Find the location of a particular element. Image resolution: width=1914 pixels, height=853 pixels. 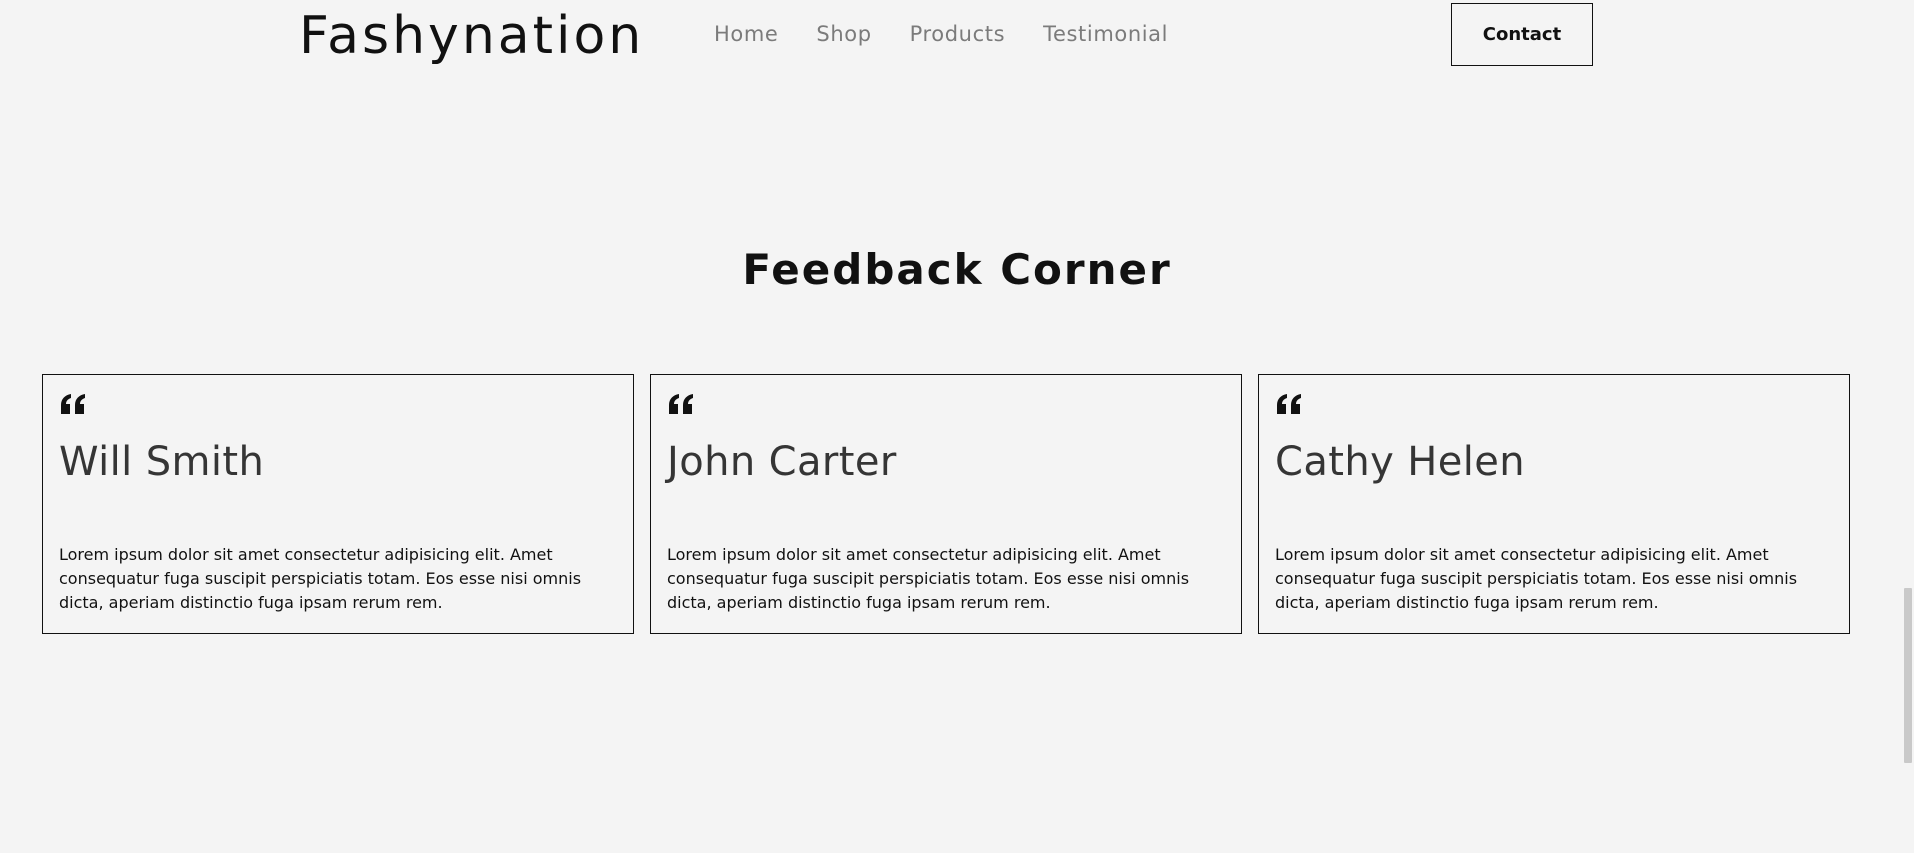

contact-button: Contact is located at coordinates (1522, 34).